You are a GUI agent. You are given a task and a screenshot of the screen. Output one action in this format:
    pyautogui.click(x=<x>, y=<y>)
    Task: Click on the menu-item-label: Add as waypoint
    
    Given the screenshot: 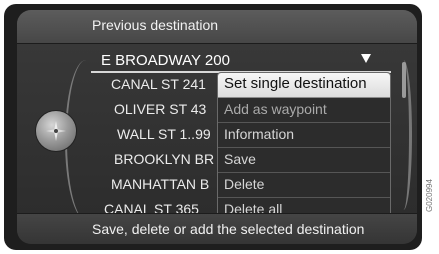 What is the action you would take?
    pyautogui.click(x=275, y=109)
    